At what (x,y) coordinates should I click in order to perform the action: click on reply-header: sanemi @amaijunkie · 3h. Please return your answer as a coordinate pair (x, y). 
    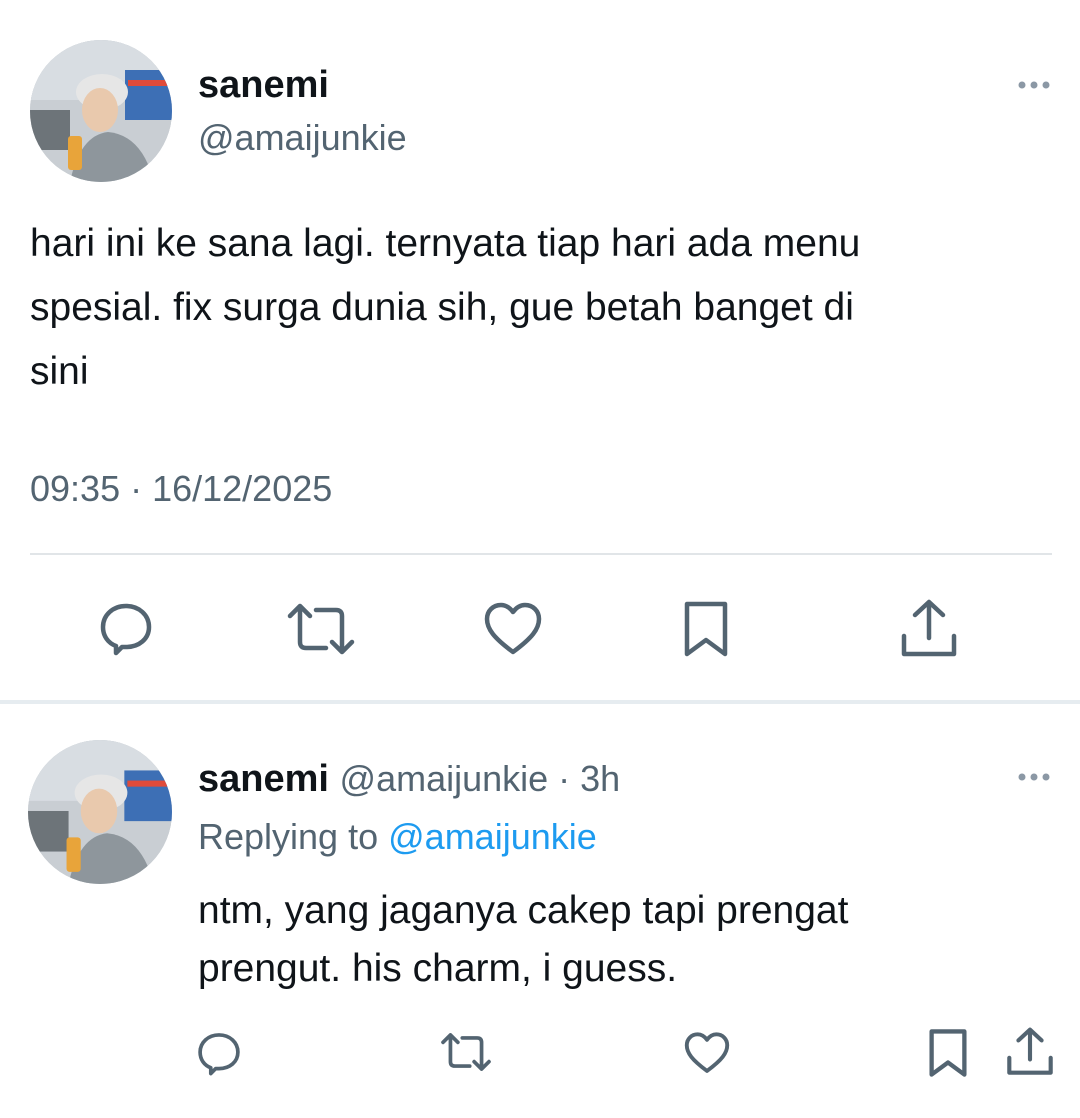
    Looking at the image, I should click on (409, 779).